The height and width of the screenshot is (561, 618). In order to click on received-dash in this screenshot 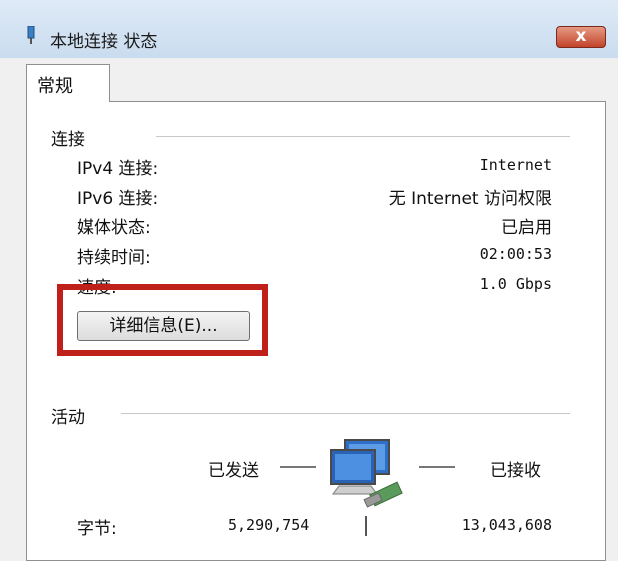, I will do `click(437, 467)`.